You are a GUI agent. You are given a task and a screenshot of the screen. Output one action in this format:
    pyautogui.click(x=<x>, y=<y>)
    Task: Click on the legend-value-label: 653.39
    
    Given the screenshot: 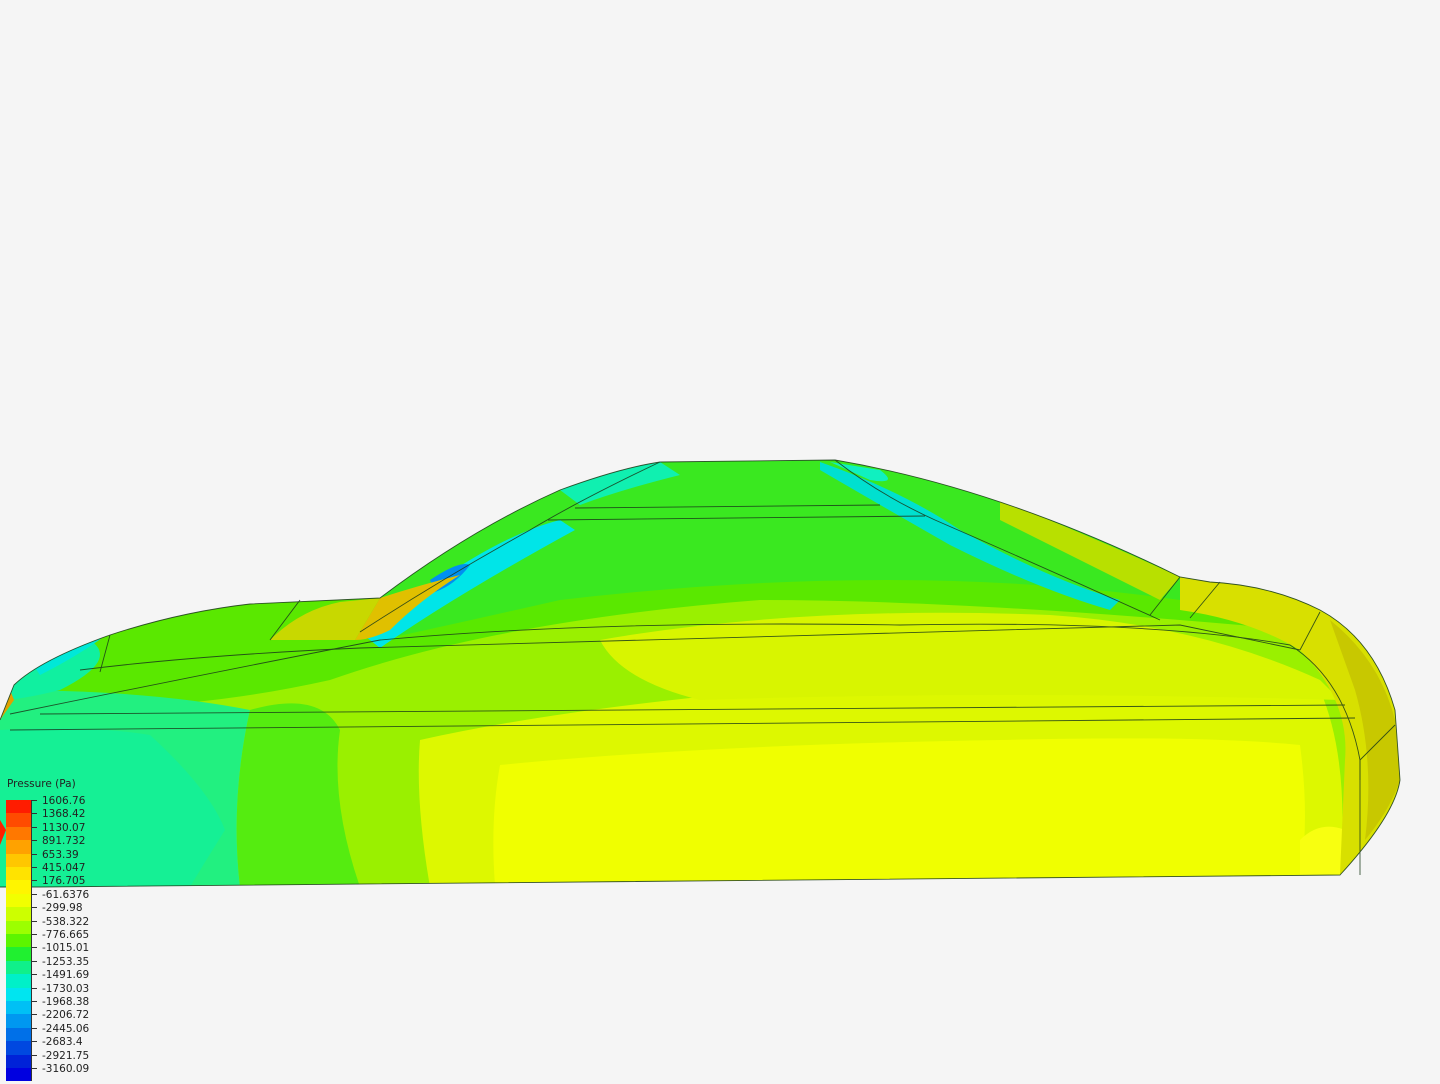 What is the action you would take?
    pyautogui.click(x=60, y=854)
    